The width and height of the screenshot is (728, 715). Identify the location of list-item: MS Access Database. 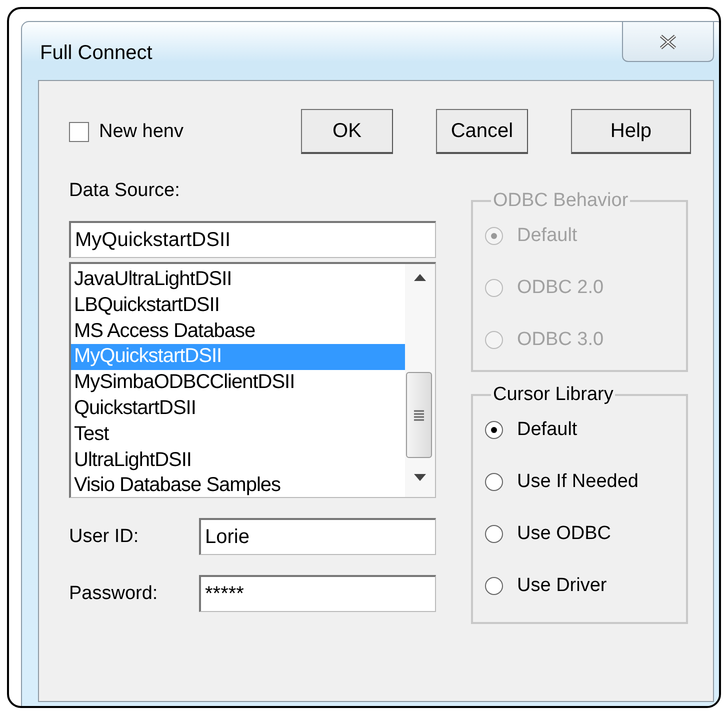
(238, 331).